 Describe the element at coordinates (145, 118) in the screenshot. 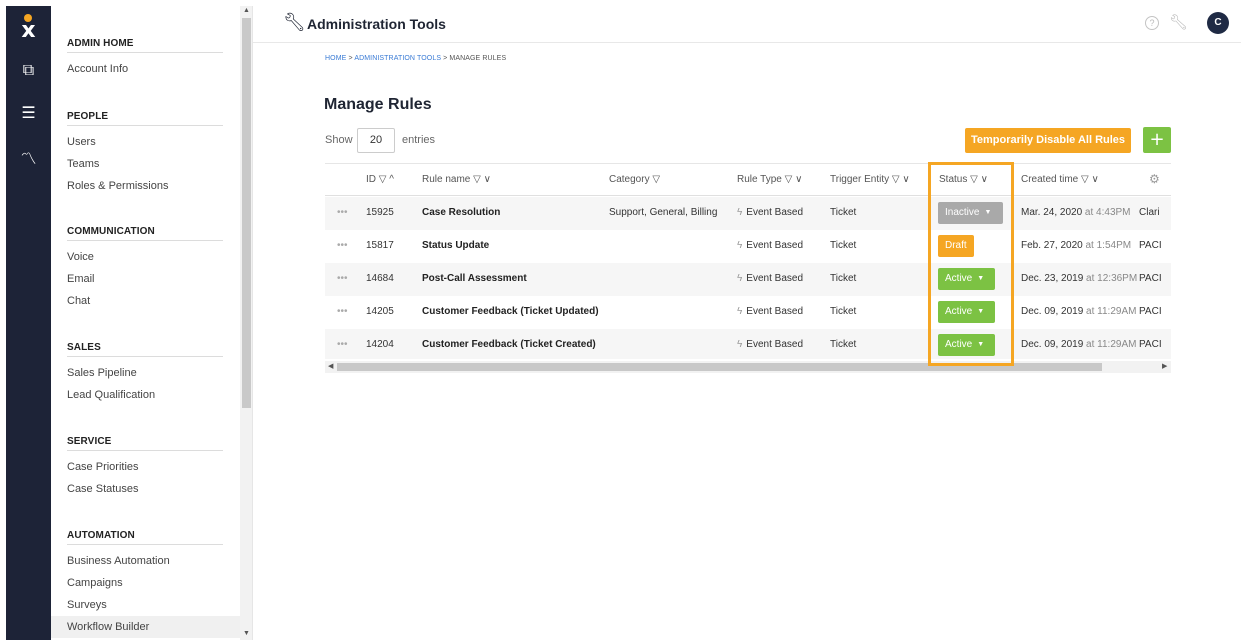

I see `sidebar-heading: PEOPLE` at that location.